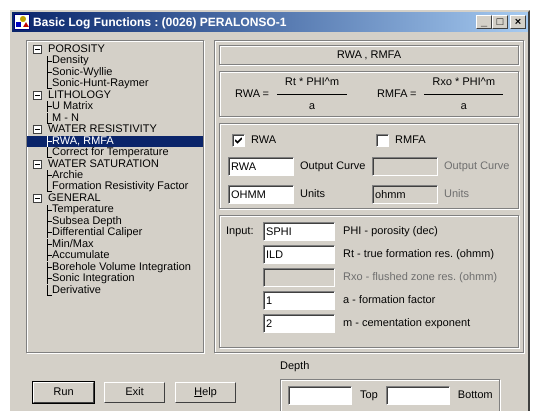  I want to click on text-field: ILD, so click(299, 254).